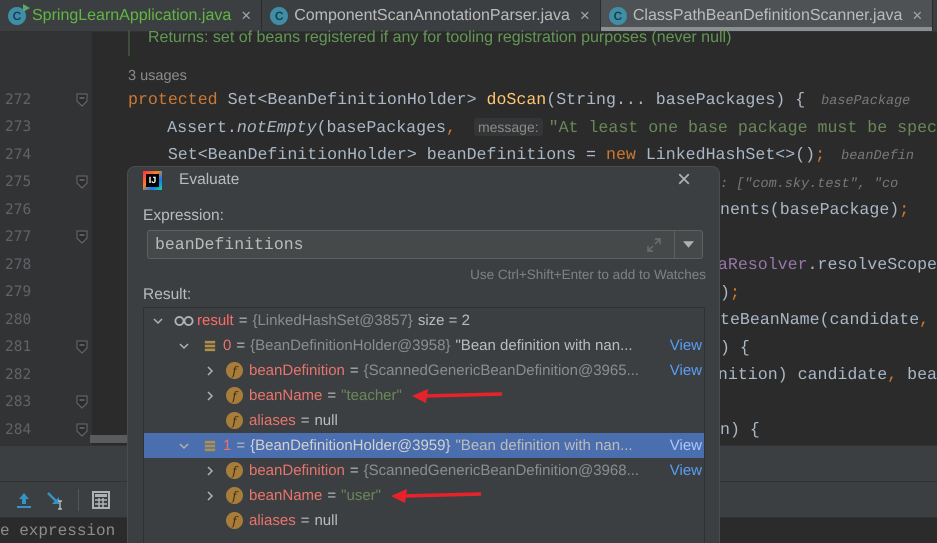 The width and height of the screenshot is (937, 543). Describe the element at coordinates (825, 320) in the screenshot. I see `code-line: teBeanName(candidate,` at that location.